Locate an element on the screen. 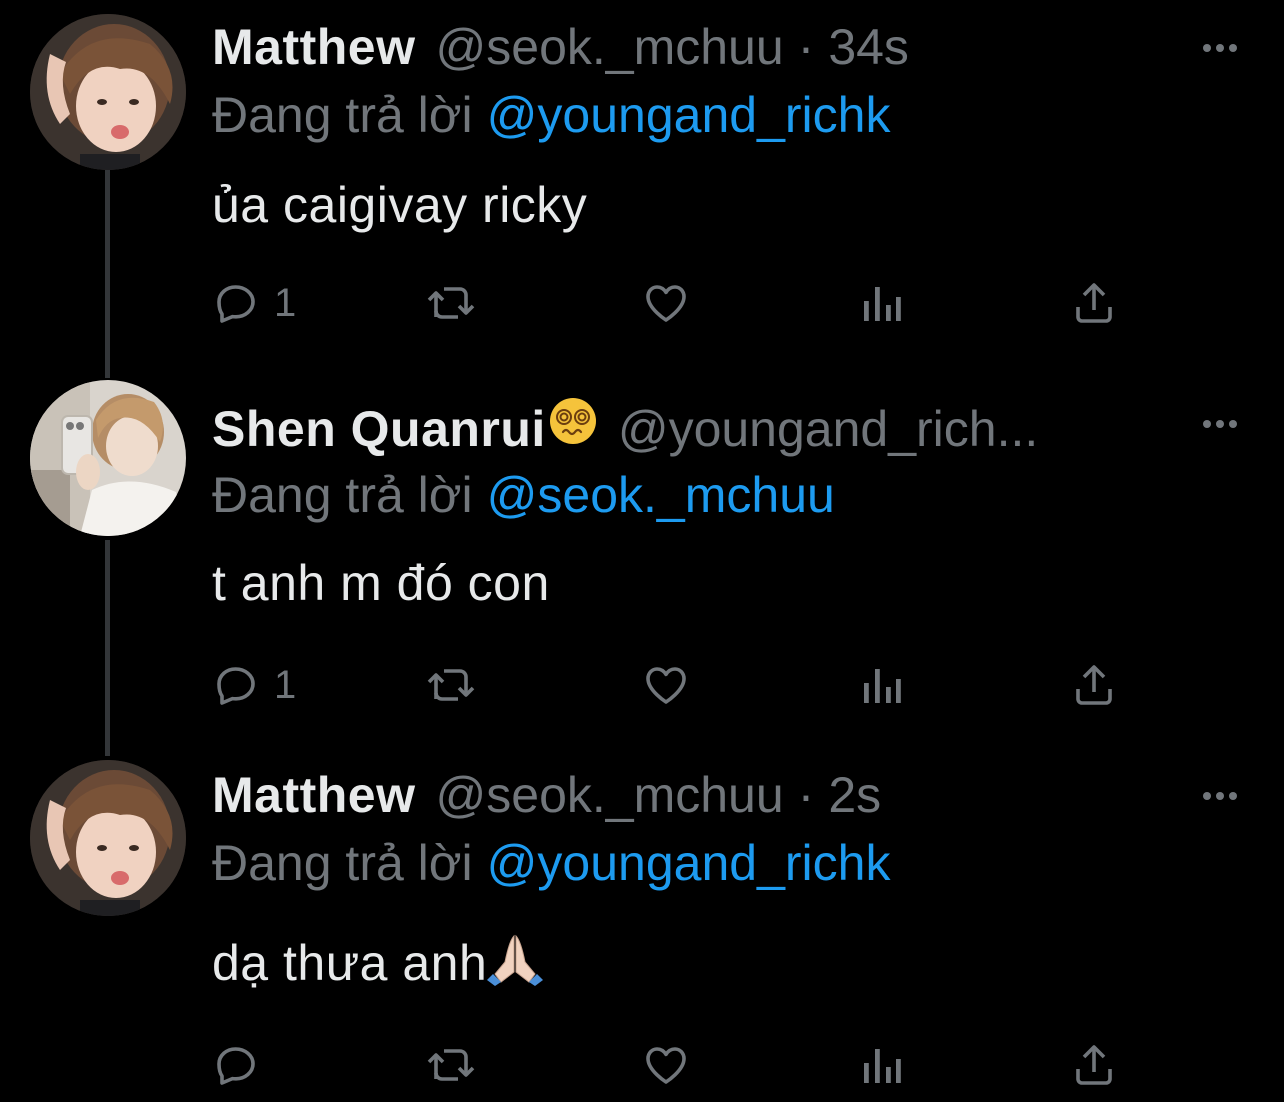  replying-to-line: Đang trả lời @seok._mchuu is located at coordinates (523, 495).